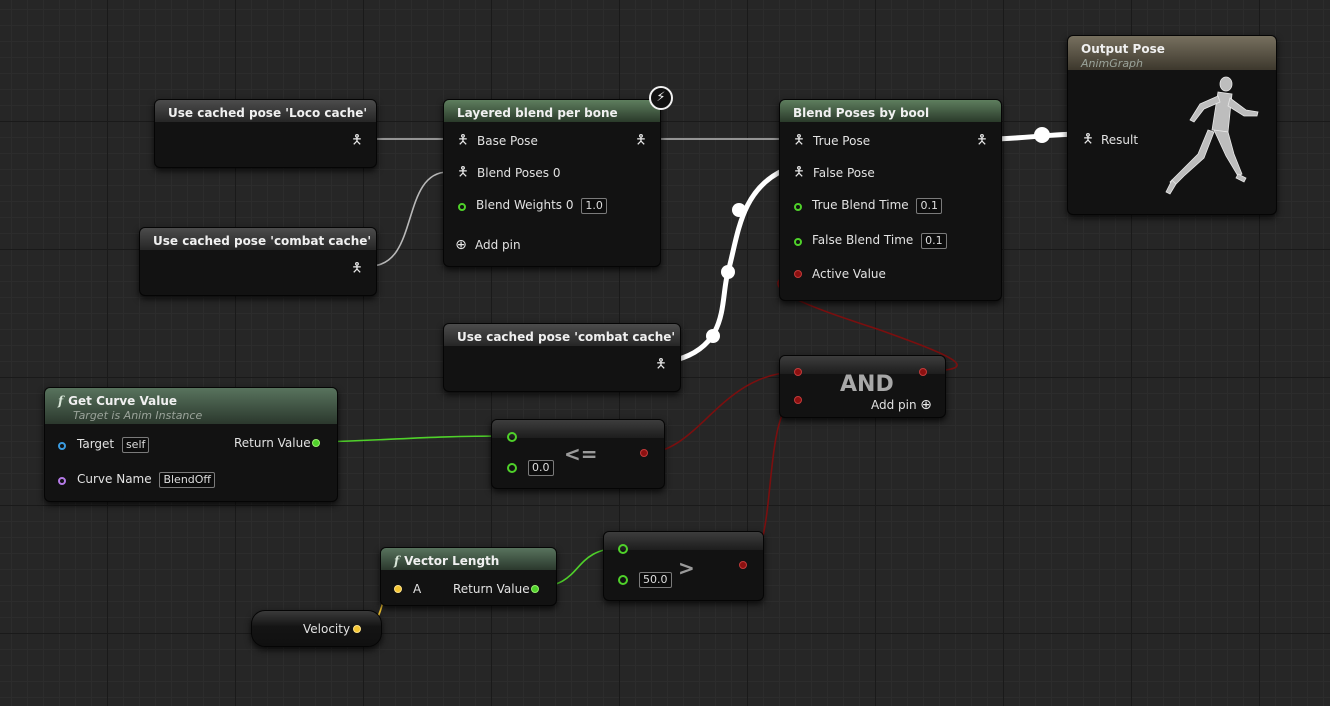 The image size is (1330, 706). I want to click on add-pin-label: Add pin, so click(498, 245).